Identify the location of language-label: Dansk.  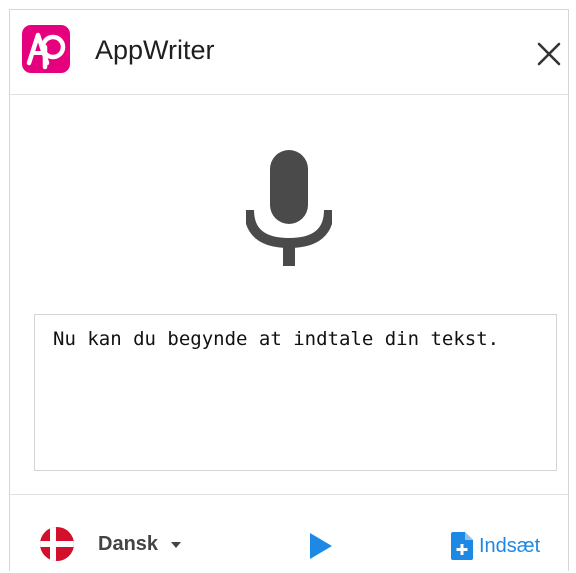
(128, 543).